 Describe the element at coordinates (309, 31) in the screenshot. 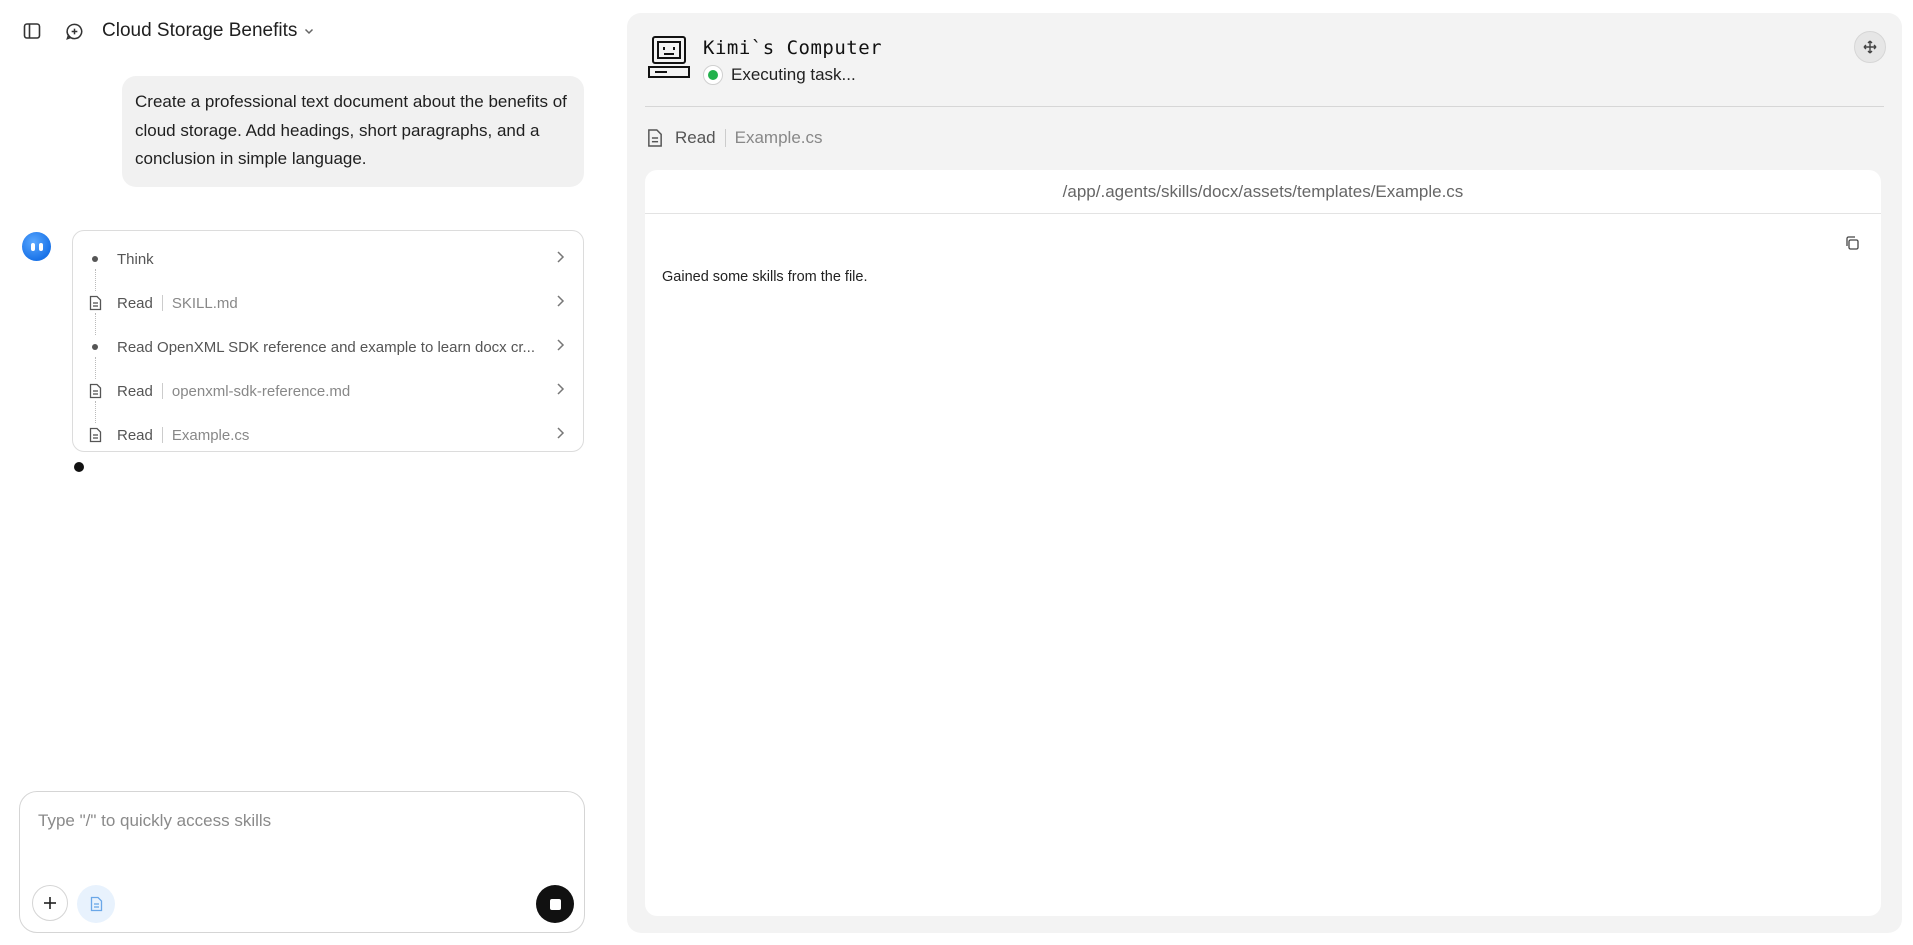

I see `chevron-down-icon` at that location.